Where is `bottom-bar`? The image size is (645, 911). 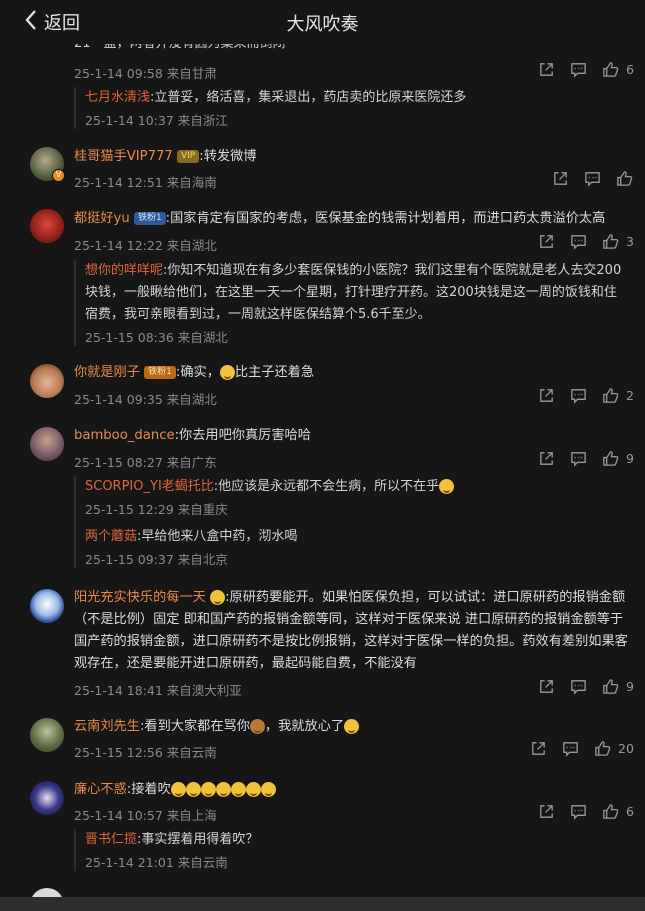
bottom-bar is located at coordinates (322, 904).